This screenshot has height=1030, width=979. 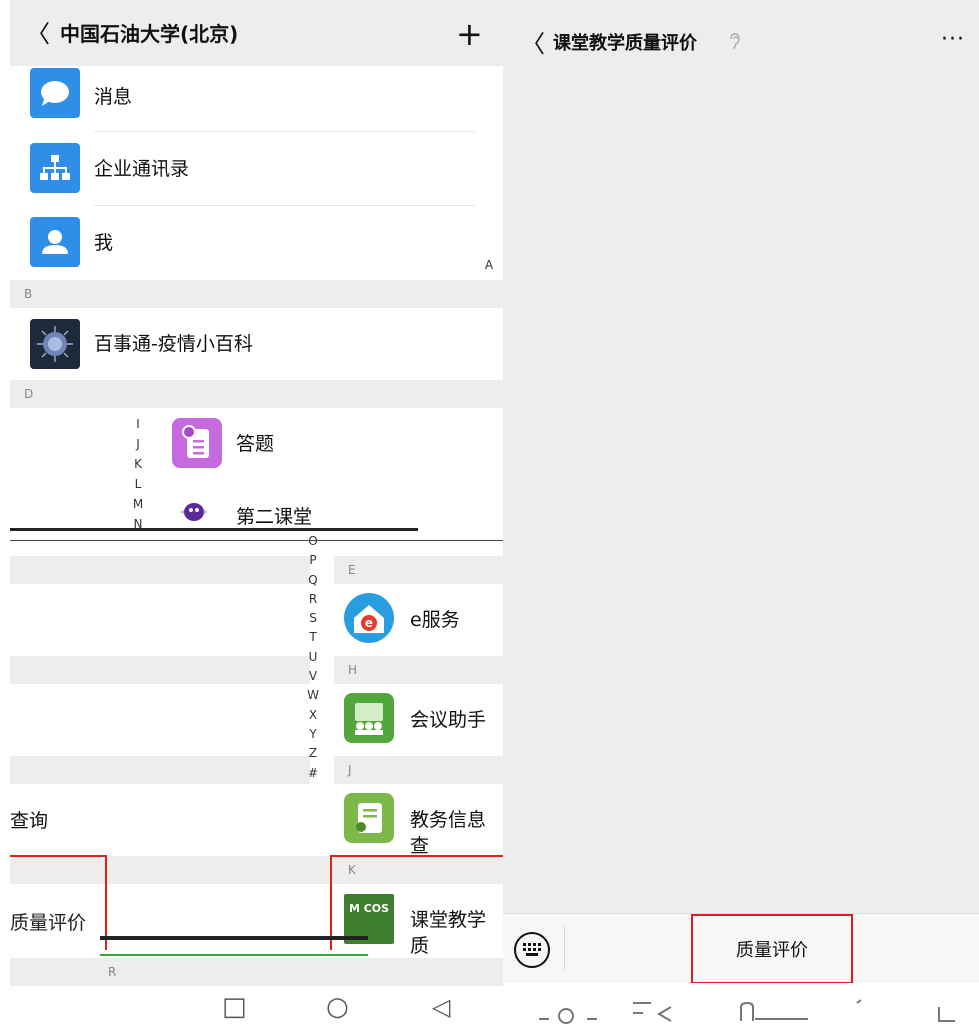 What do you see at coordinates (418, 770) in the screenshot?
I see `section-header-j: J` at bounding box center [418, 770].